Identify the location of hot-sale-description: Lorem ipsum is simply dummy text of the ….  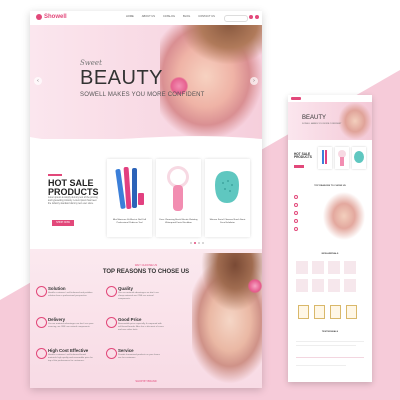
(73, 201).